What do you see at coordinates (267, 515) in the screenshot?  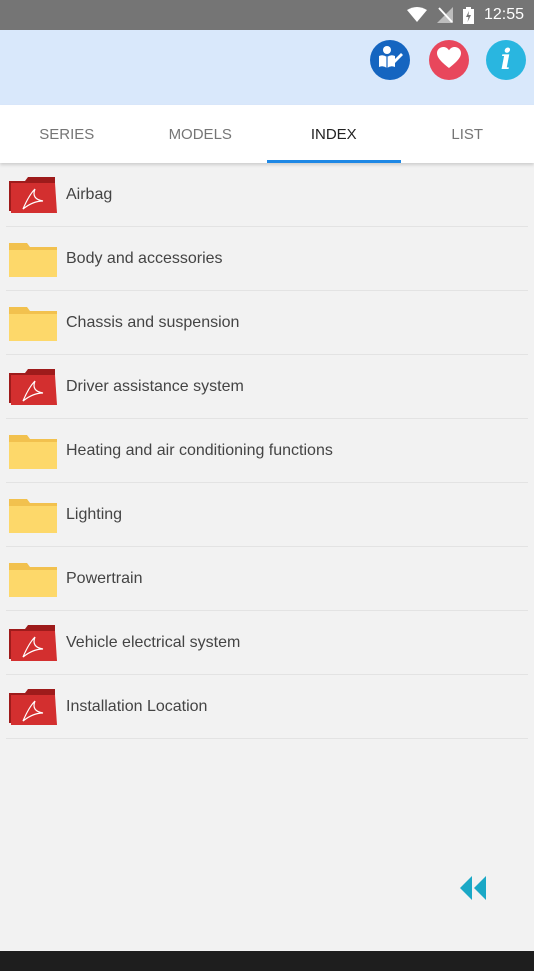 I see `list-item-lighting: Lighting` at bounding box center [267, 515].